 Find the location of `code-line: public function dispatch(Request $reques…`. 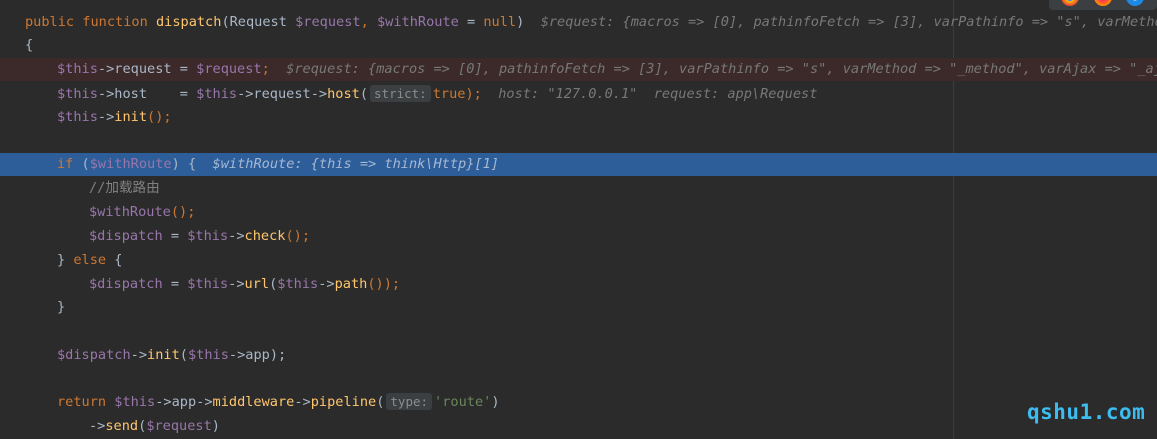

code-line: public function dispatch(Request $reques… is located at coordinates (578, 22).